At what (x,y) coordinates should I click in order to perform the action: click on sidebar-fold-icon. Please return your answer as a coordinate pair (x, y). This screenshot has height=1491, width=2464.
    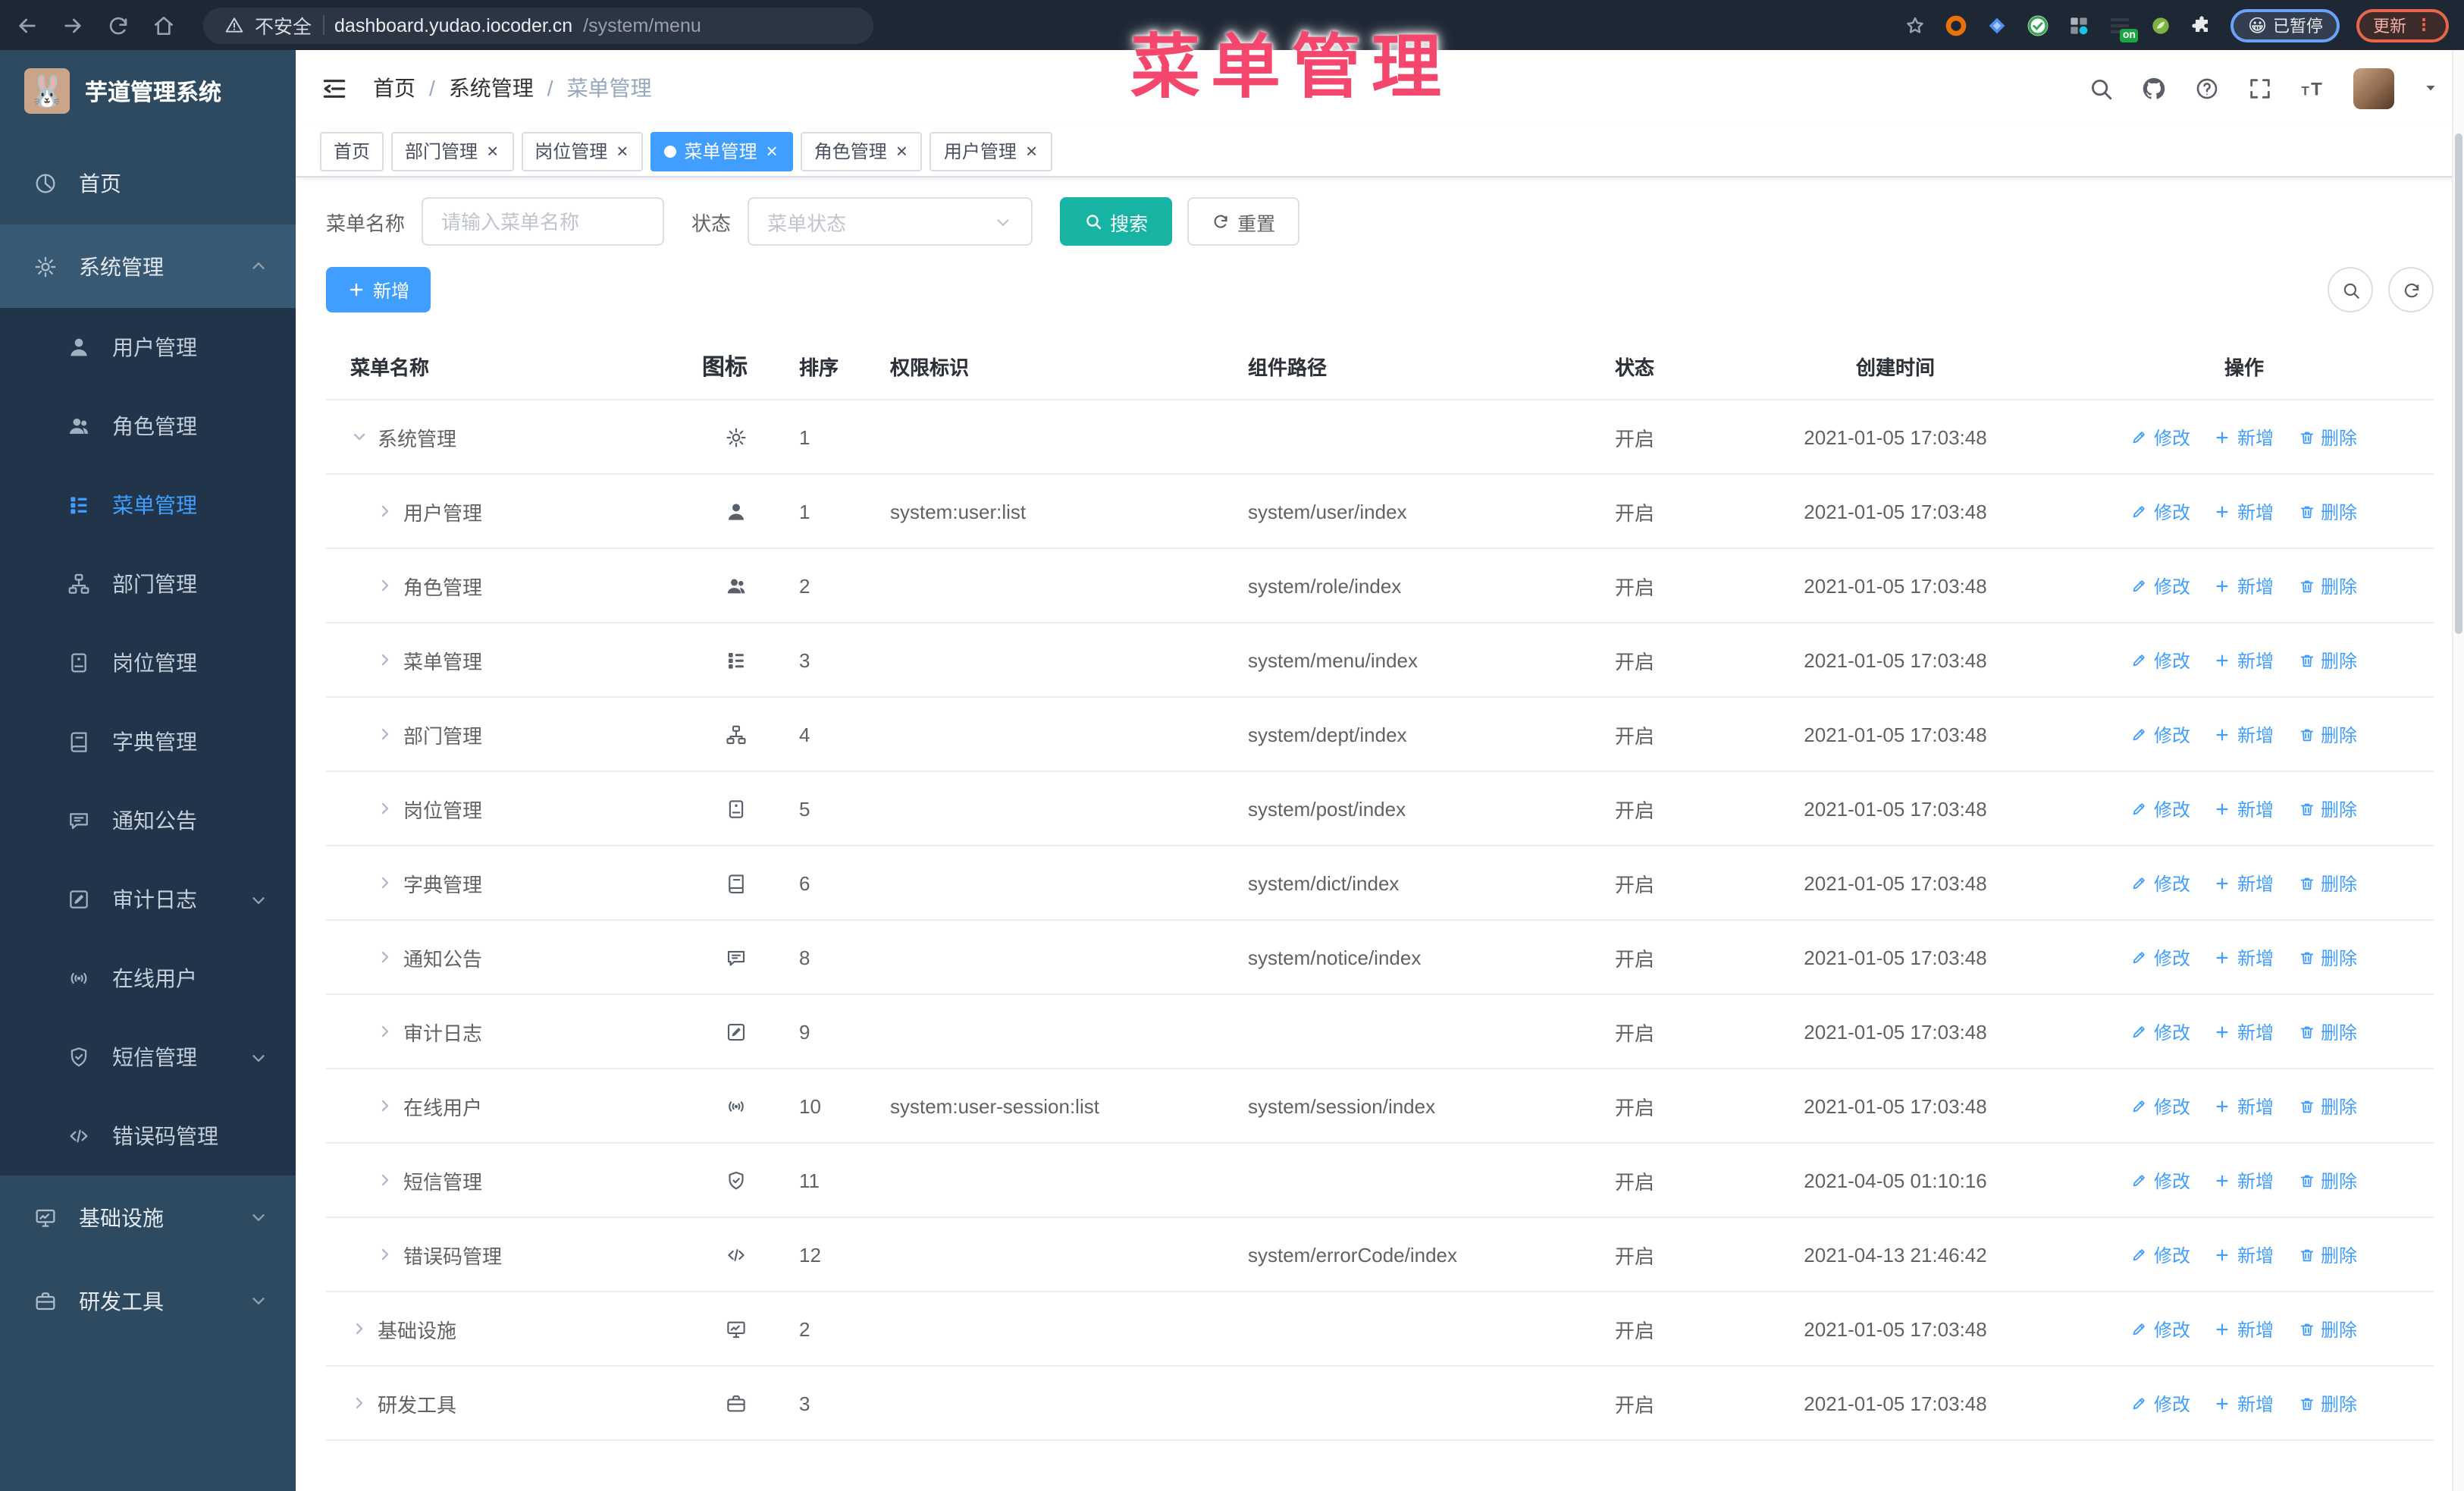
    Looking at the image, I should click on (335, 88).